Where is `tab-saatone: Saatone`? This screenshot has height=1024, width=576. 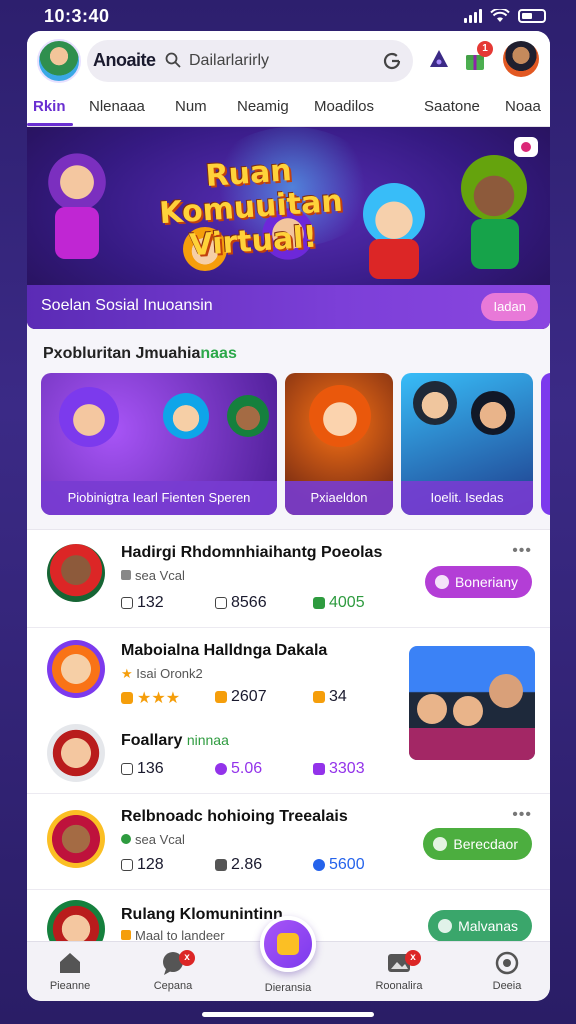
tab-saatone: Saatone is located at coordinates (452, 106).